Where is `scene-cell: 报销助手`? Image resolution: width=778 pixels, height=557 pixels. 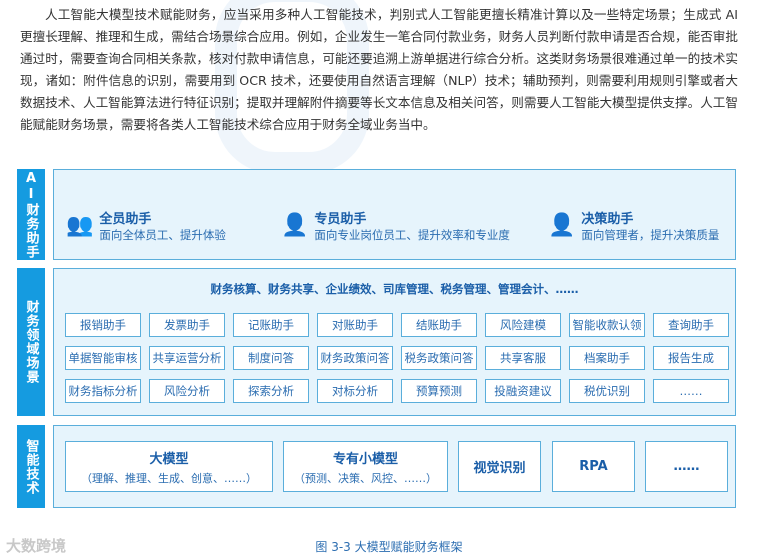 scene-cell: 报销助手 is located at coordinates (103, 325).